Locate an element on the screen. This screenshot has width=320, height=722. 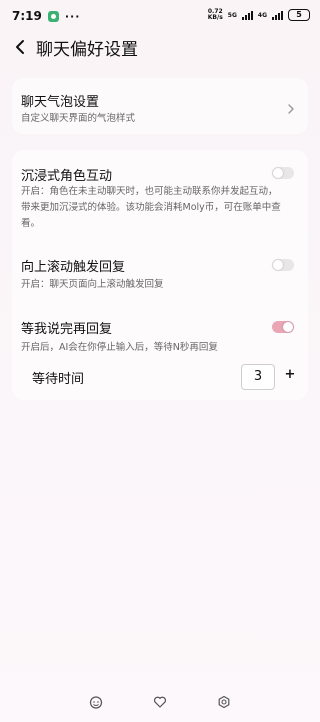
wait-reply-title: 等我说完再回复 is located at coordinates (67, 329).